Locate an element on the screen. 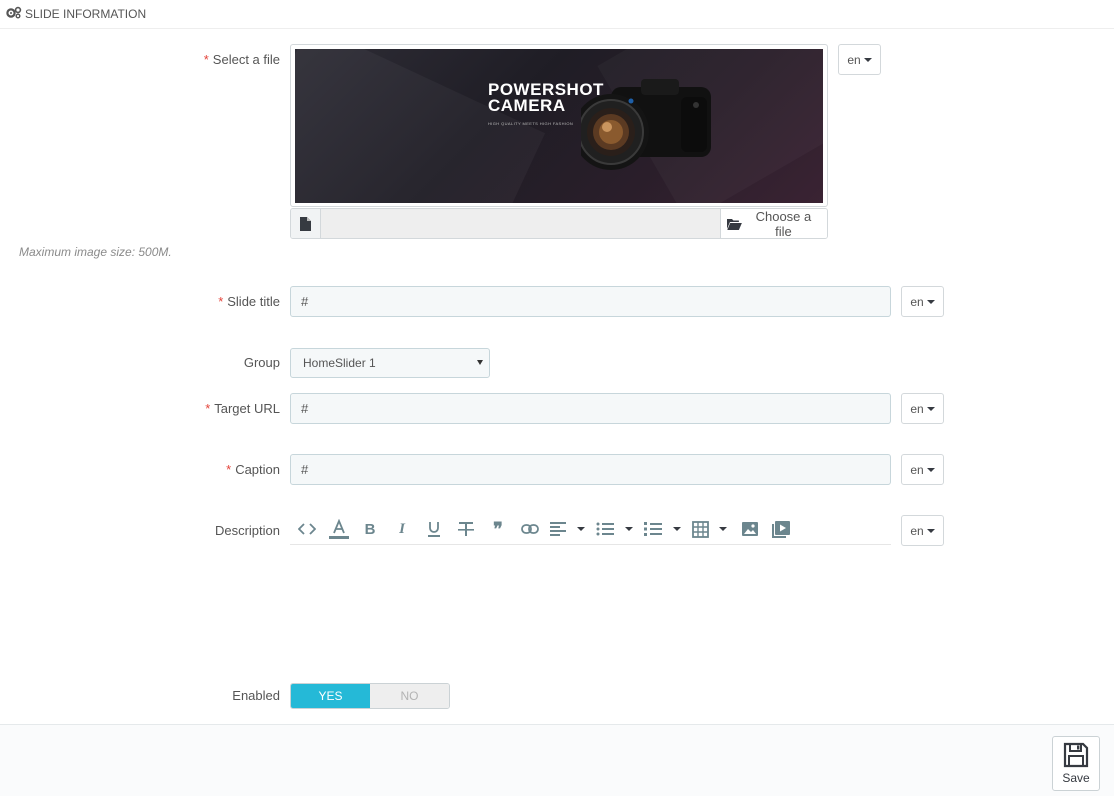 This screenshot has height=796, width=1114. blockquote-icon: ❞ is located at coordinates (498, 529).